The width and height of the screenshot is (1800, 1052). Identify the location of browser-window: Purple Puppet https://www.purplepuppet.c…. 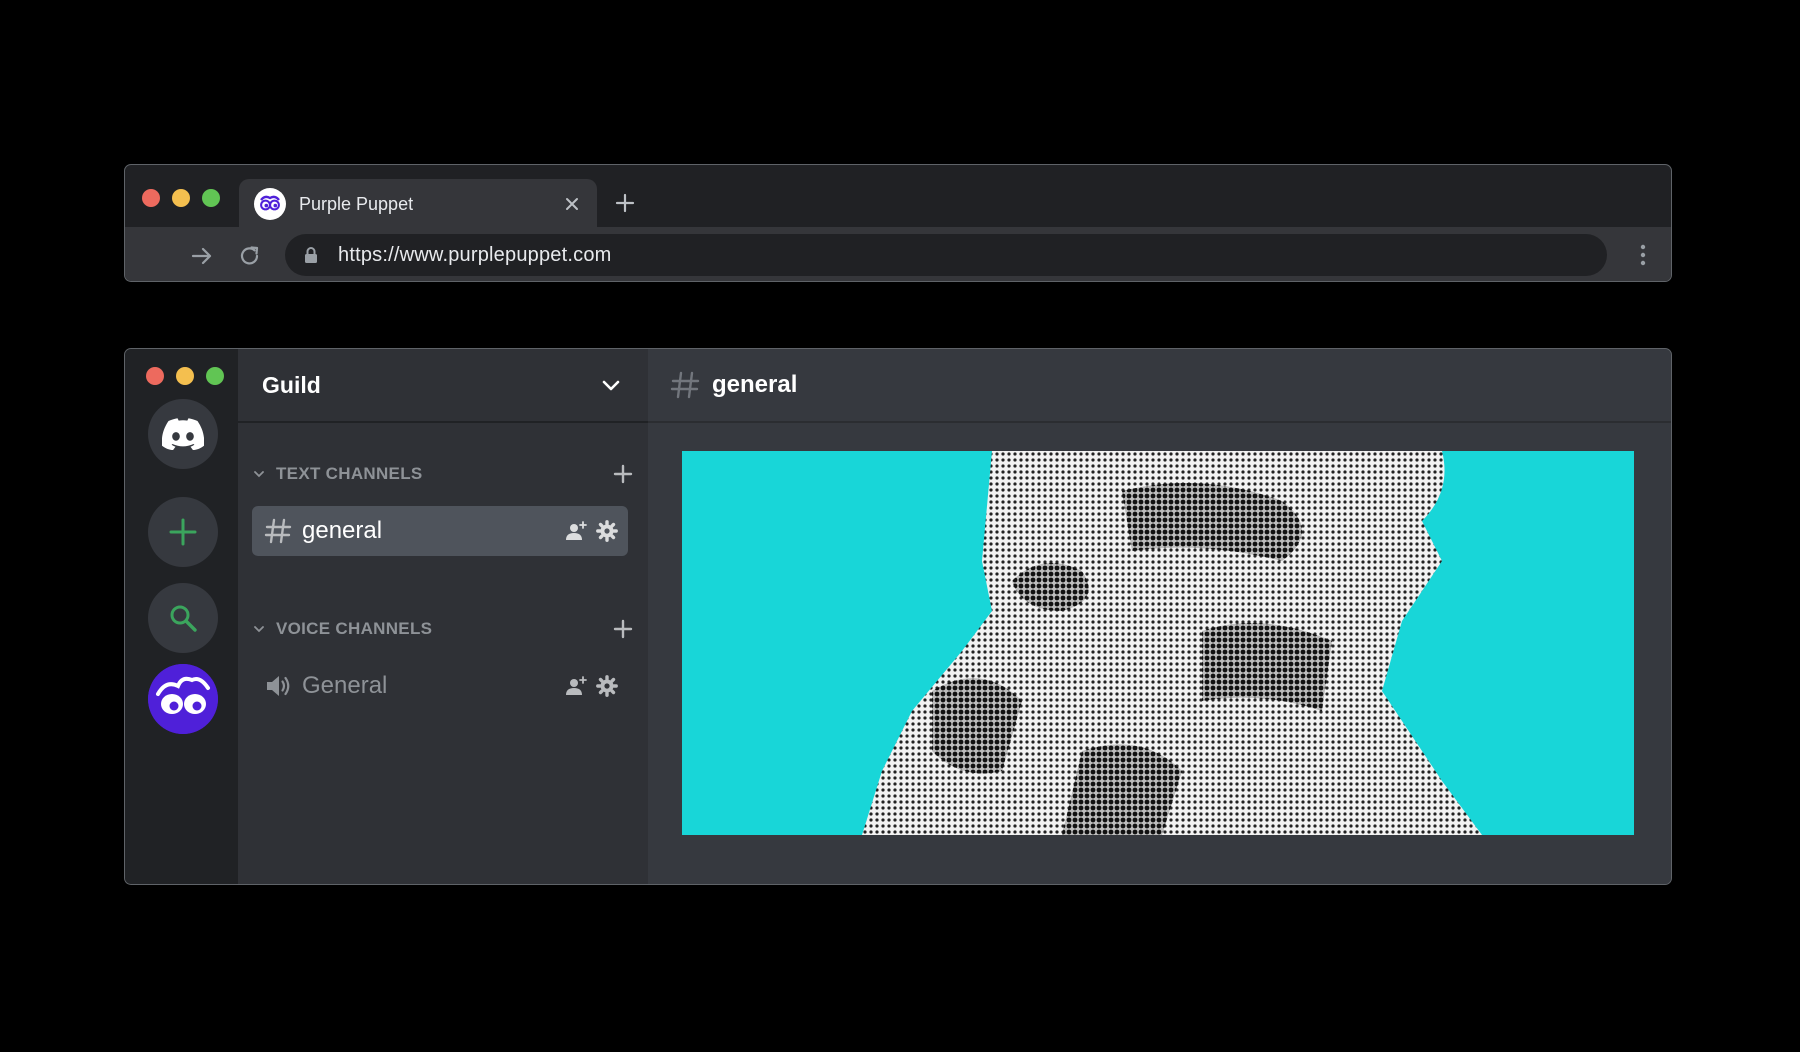
(898, 223).